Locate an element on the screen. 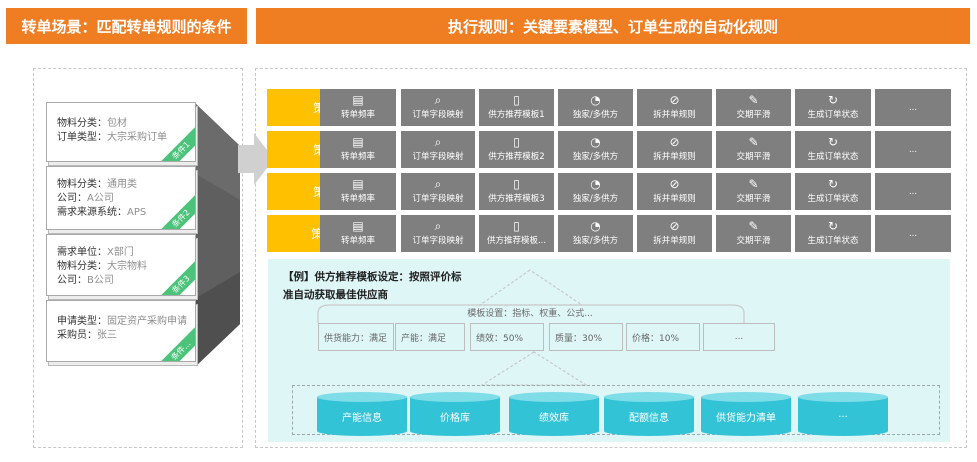 The width and height of the screenshot is (977, 462). database-label: 配额信息 is located at coordinates (649, 418).